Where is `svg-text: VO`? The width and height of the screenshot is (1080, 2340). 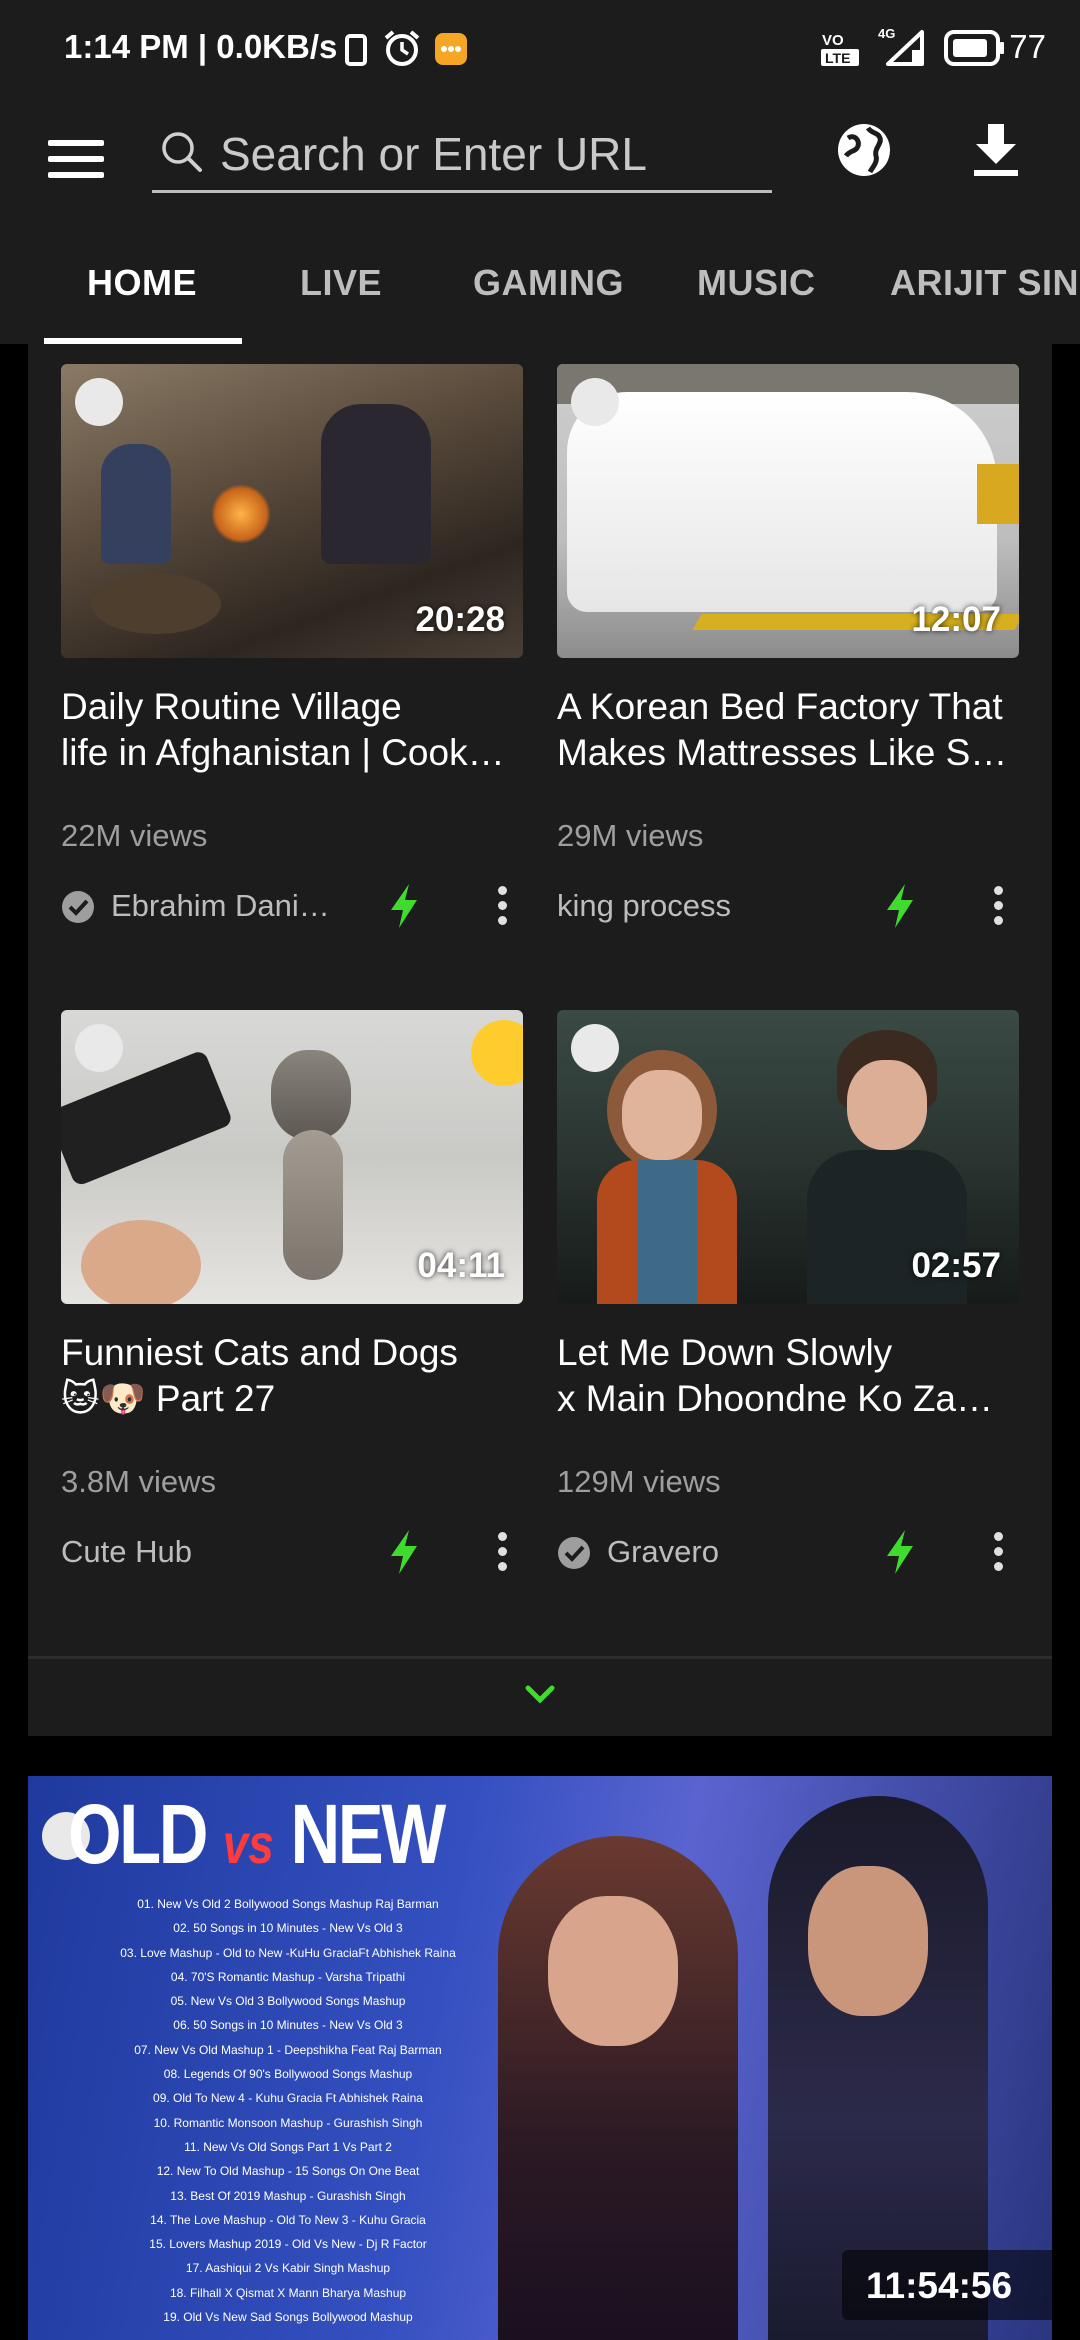
svg-text: VO is located at coordinates (833, 40).